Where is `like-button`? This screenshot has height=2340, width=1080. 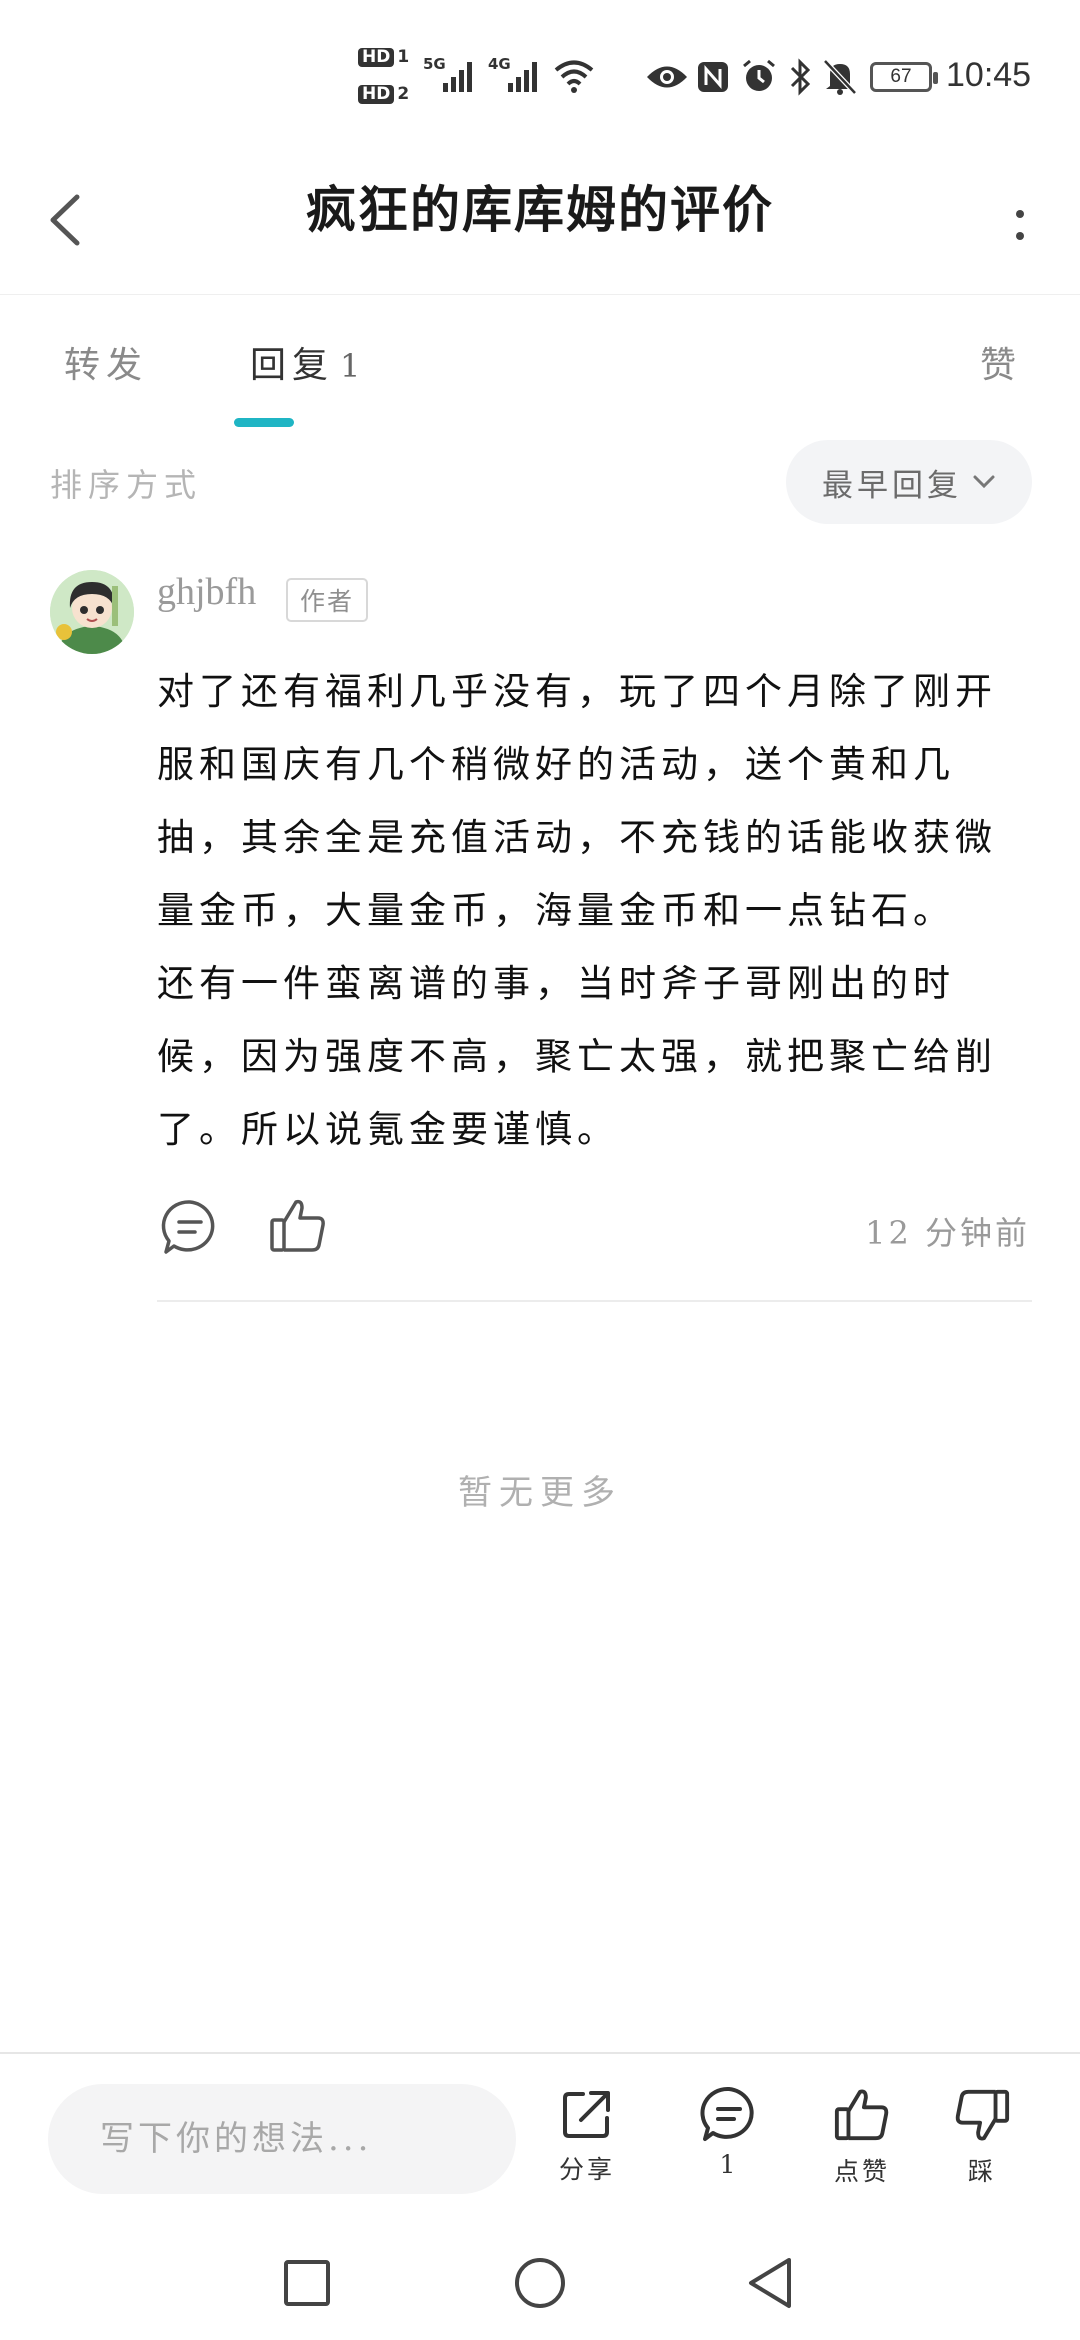 like-button is located at coordinates (298, 1226).